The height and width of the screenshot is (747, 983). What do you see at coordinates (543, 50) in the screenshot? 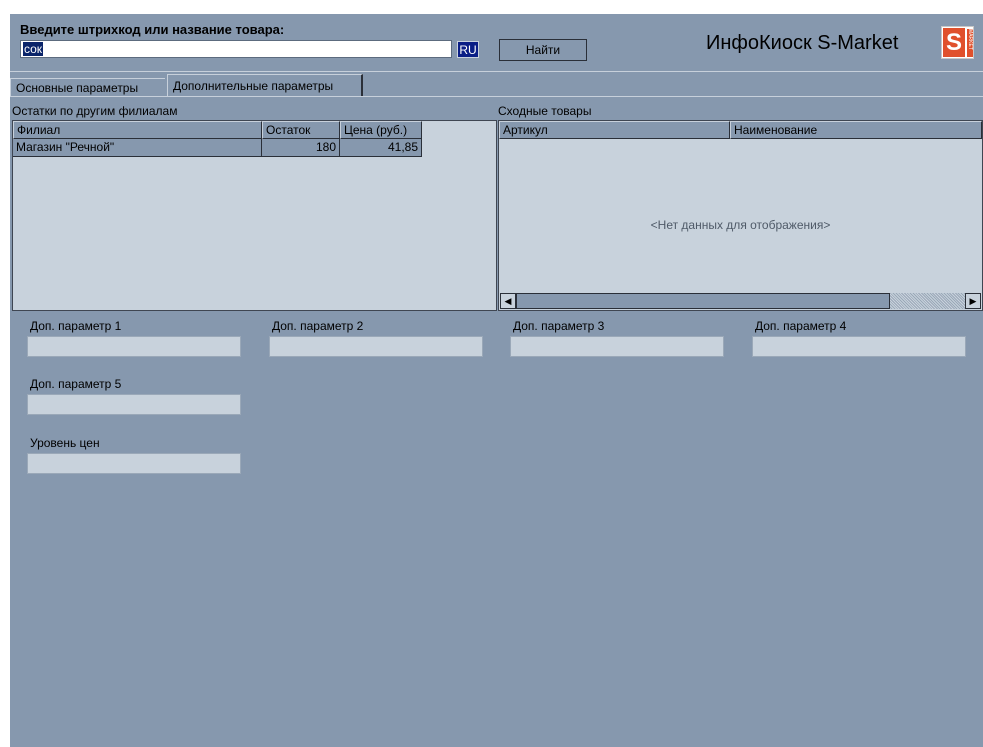
I see `find-button: Найти` at bounding box center [543, 50].